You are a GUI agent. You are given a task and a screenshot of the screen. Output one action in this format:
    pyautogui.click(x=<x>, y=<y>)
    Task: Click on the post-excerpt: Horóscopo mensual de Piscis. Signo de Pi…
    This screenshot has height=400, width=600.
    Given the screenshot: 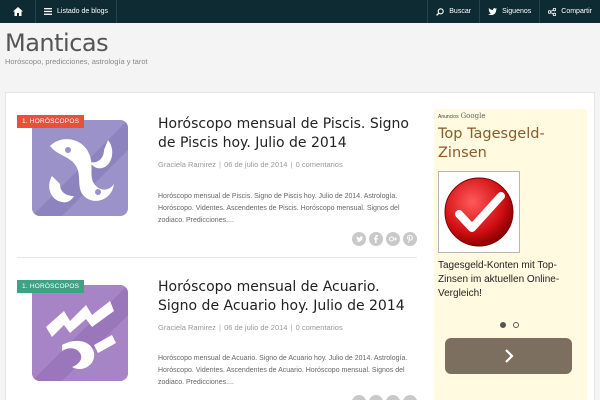 What is the action you would take?
    pyautogui.click(x=279, y=208)
    